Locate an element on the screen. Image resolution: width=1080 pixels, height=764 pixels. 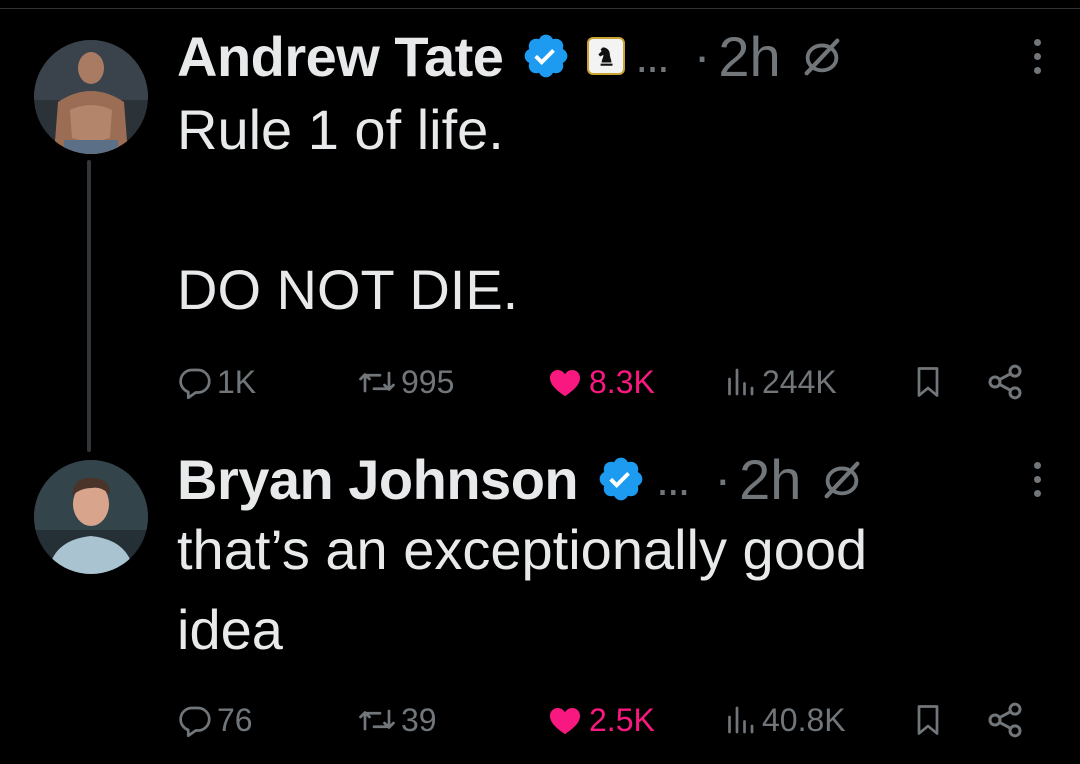
like-button: 2.5K is located at coordinates (600, 720).